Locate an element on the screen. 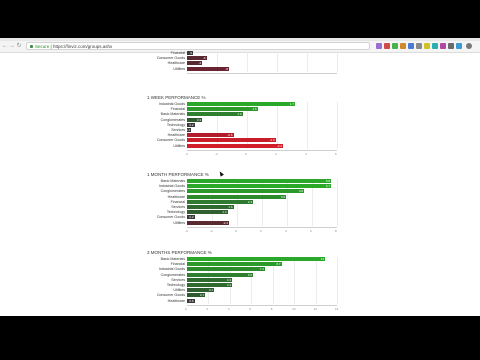  bar-row: Healthcare 0.6 is located at coordinates (252, 300).